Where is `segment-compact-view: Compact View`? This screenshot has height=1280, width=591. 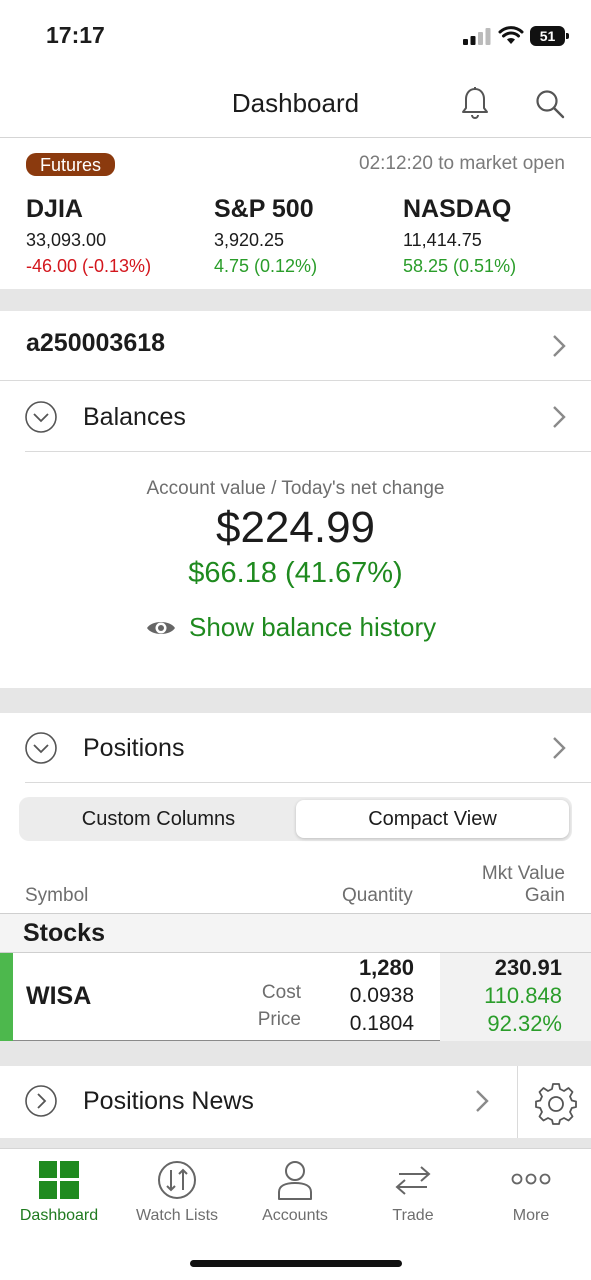 segment-compact-view: Compact View is located at coordinates (432, 819).